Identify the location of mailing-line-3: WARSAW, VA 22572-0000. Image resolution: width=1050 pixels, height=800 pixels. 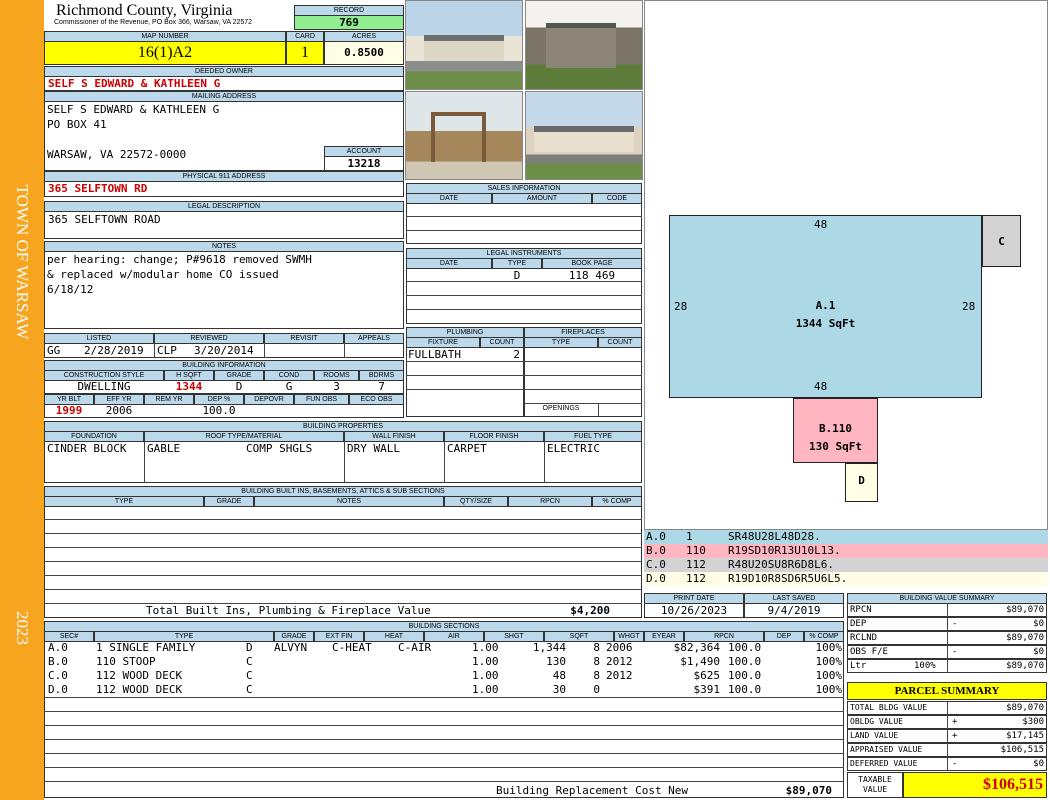
(117, 154).